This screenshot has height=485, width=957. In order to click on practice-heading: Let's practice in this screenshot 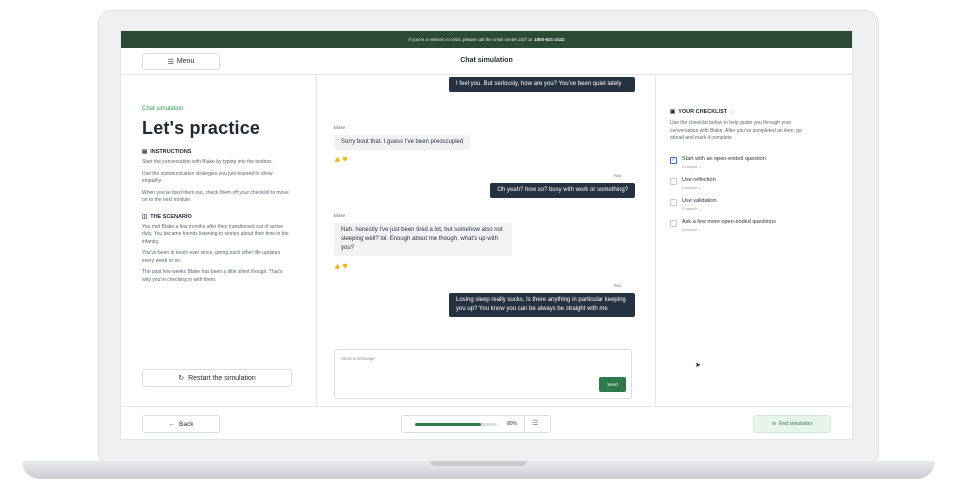, I will do `click(201, 128)`.